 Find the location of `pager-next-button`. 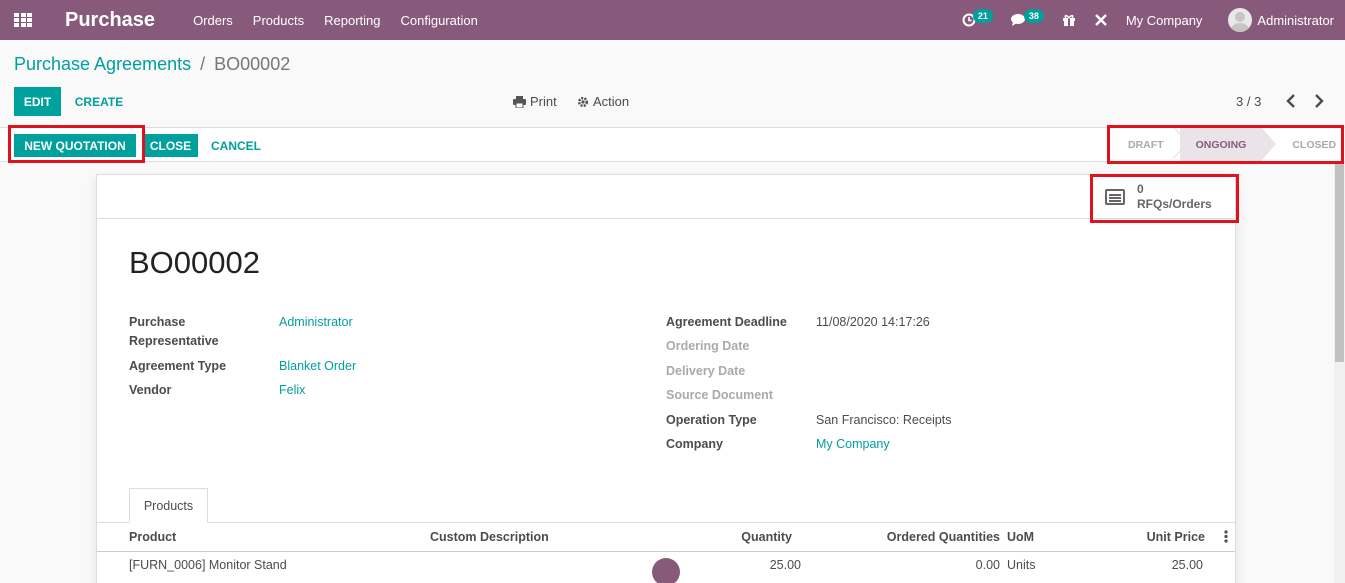

pager-next-button is located at coordinates (1319, 101).